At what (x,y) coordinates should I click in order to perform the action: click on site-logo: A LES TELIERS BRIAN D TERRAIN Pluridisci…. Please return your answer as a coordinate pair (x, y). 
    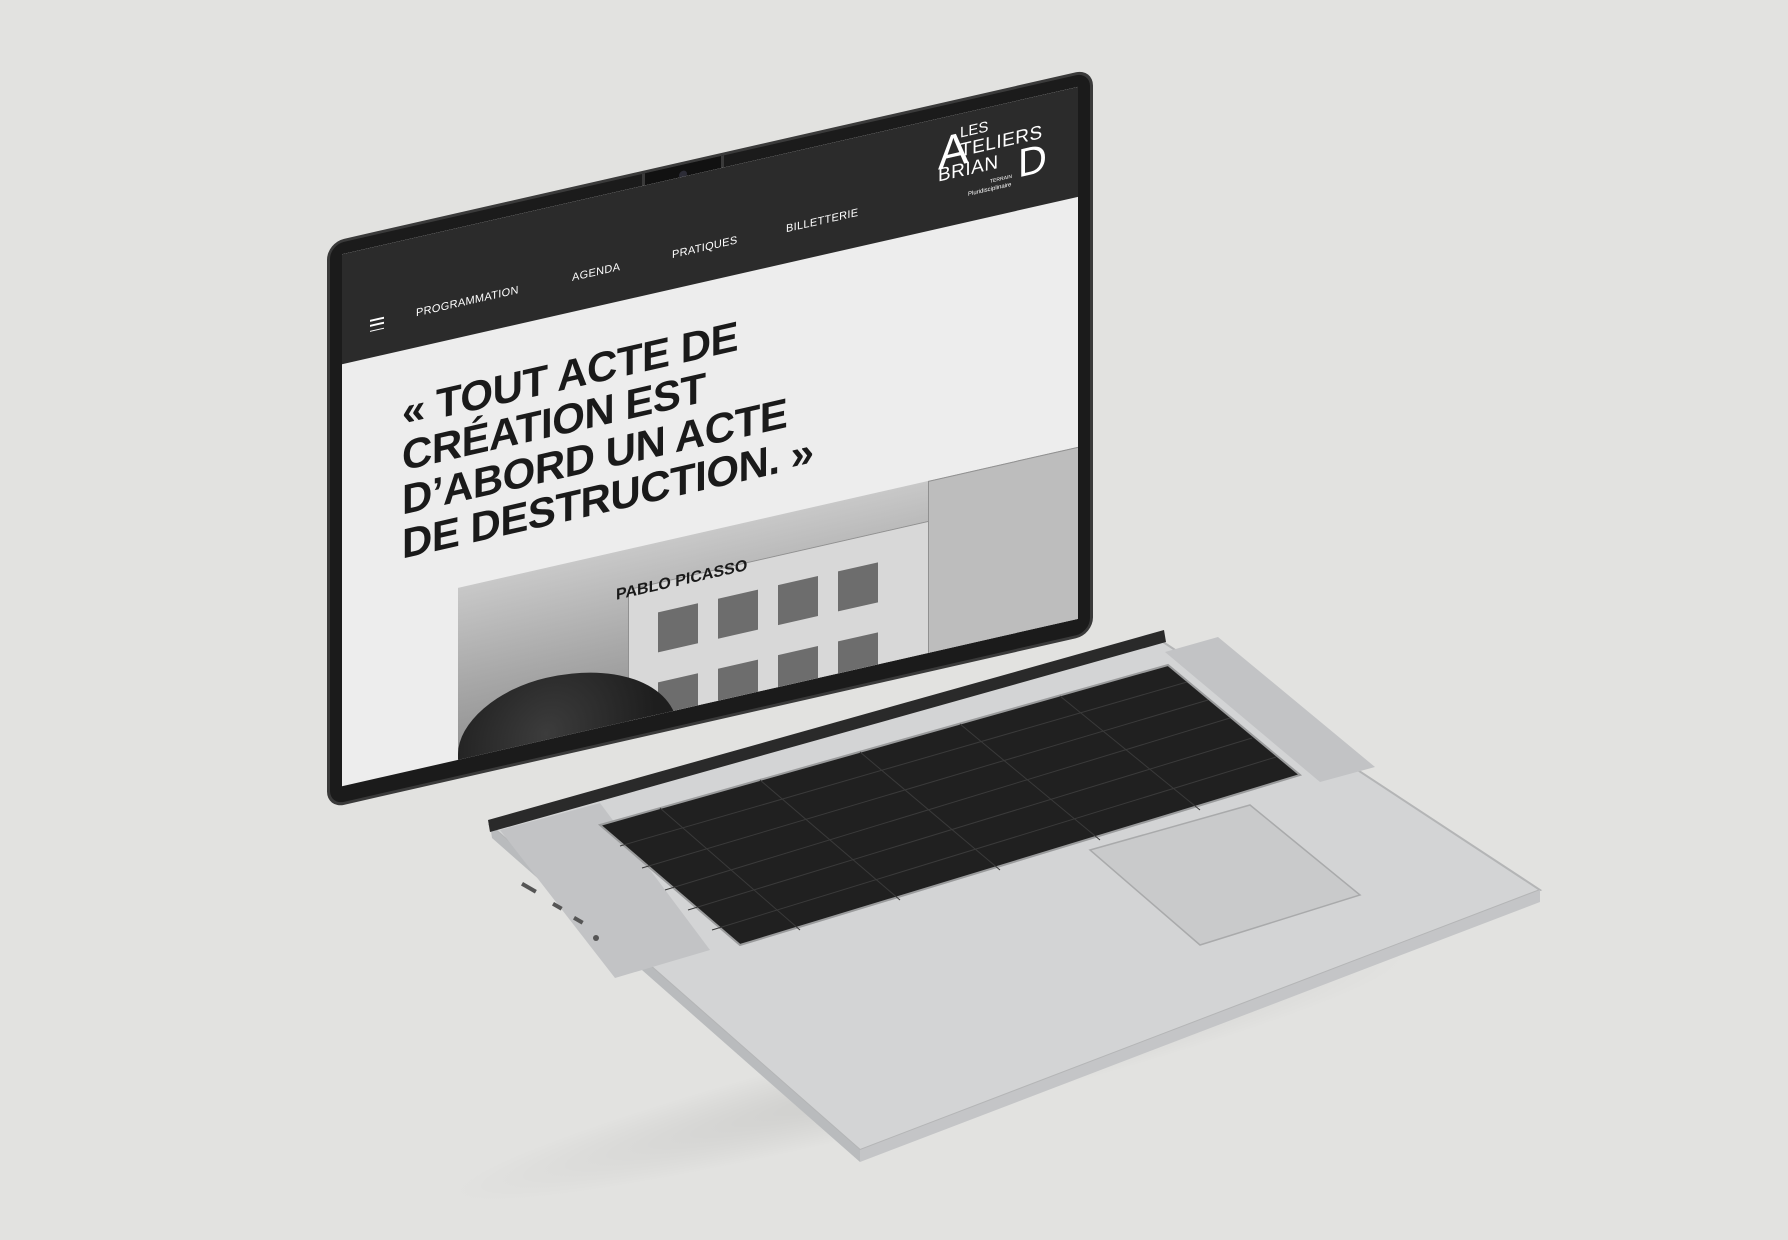
    Looking at the image, I should click on (998, 162).